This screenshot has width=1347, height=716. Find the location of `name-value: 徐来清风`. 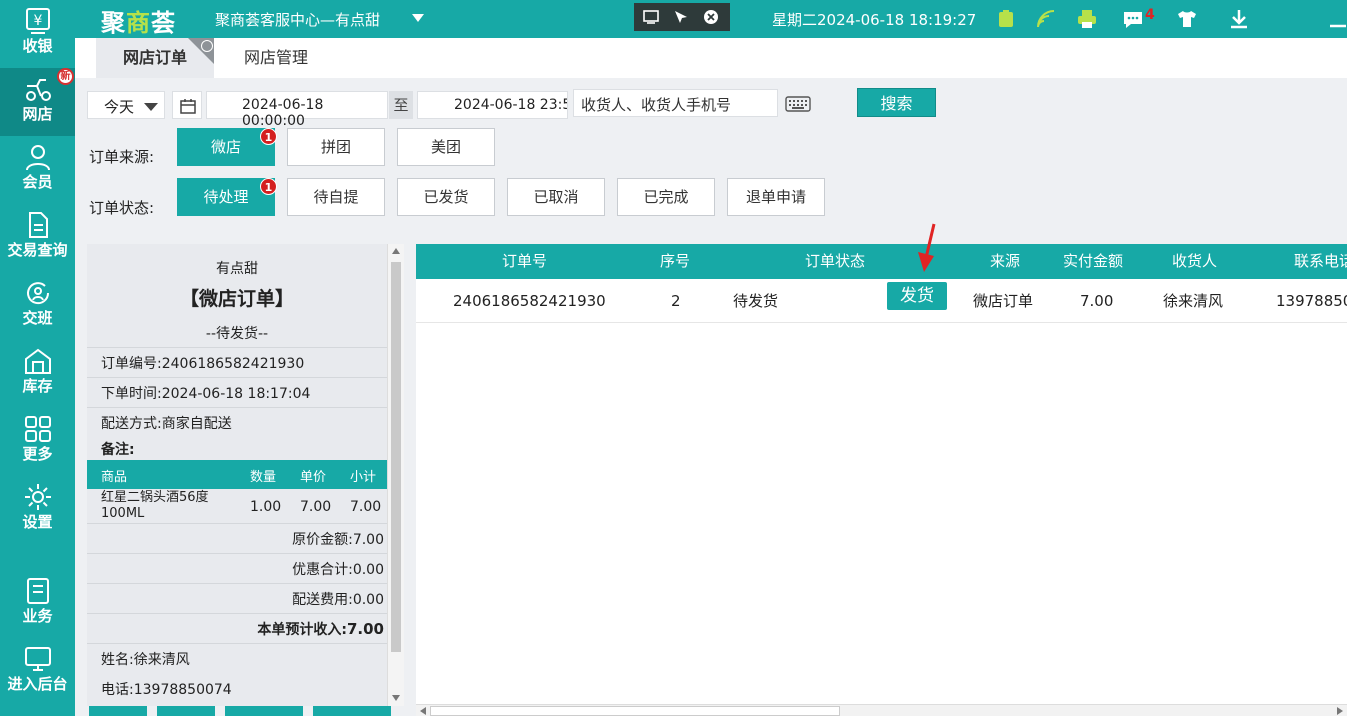

name-value: 徐来清风 is located at coordinates (161, 660).